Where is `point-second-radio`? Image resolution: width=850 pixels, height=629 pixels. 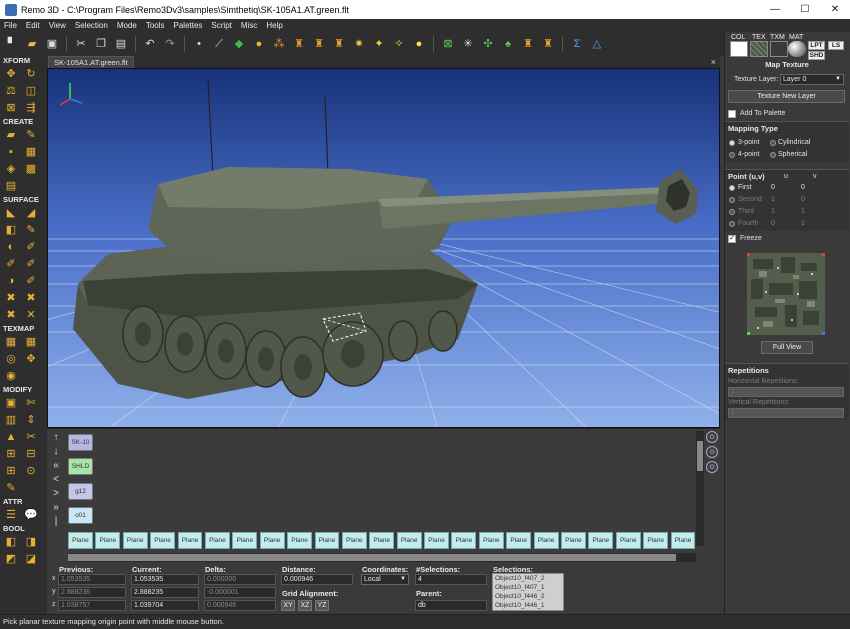
point-second-radio is located at coordinates (732, 200).